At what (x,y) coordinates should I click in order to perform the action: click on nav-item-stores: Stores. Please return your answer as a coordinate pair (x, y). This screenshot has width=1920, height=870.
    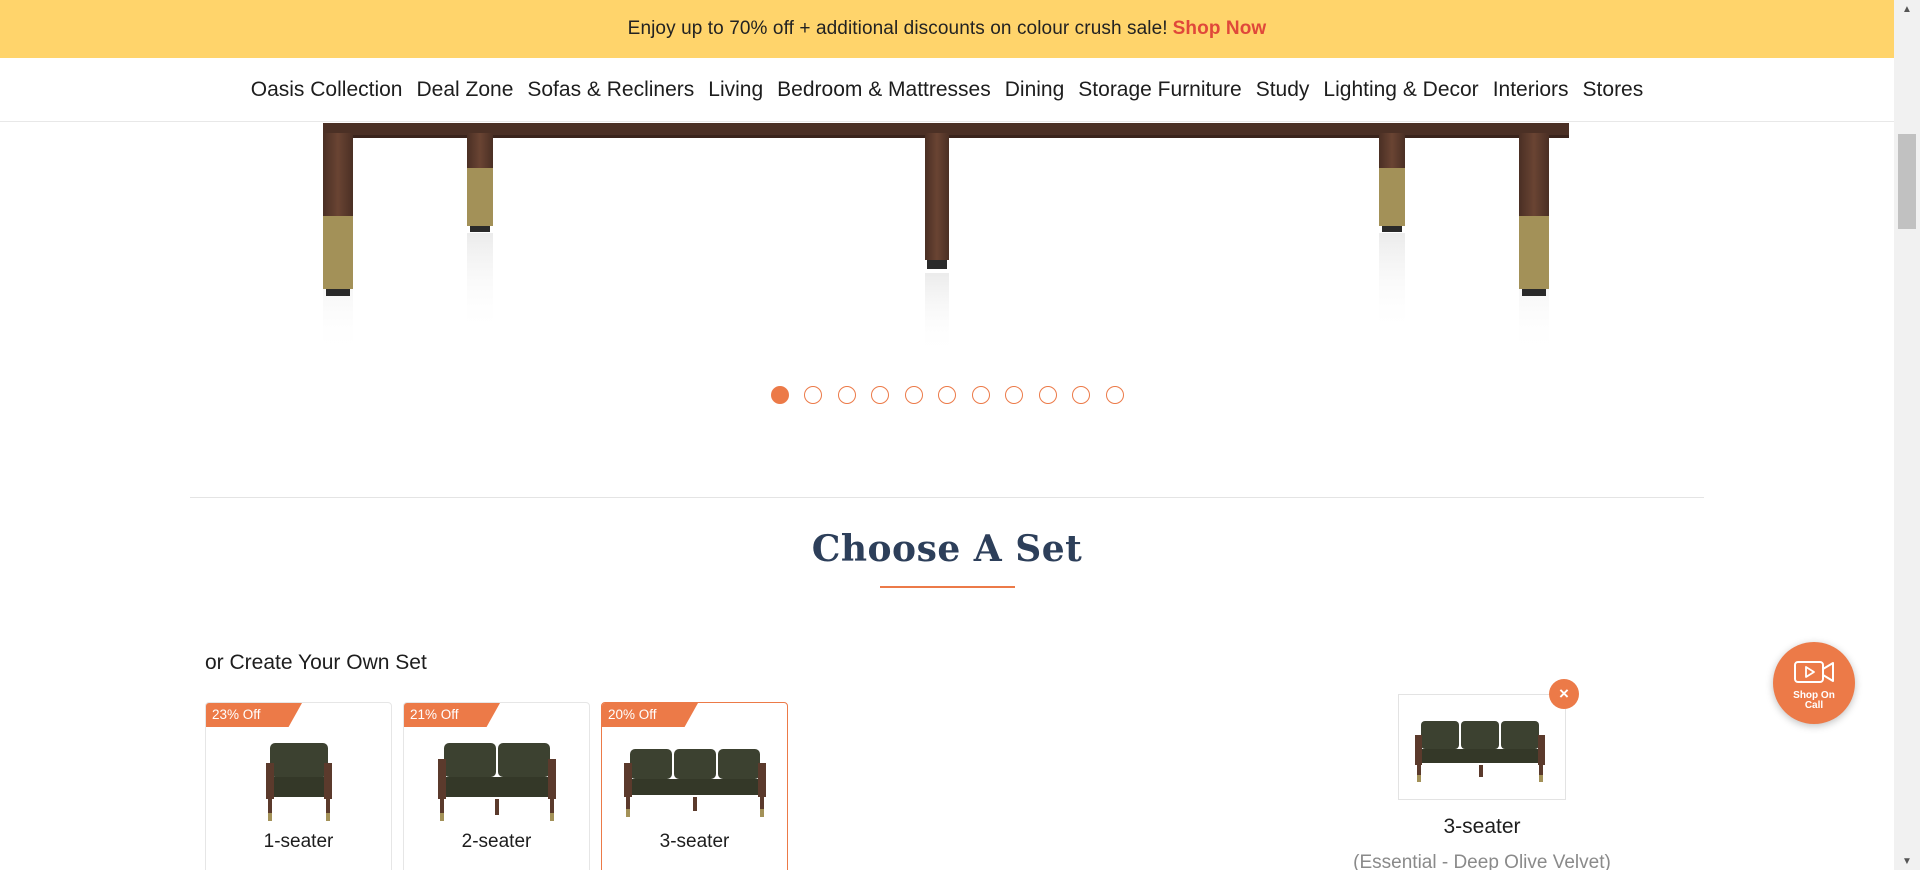
    Looking at the image, I should click on (1613, 90).